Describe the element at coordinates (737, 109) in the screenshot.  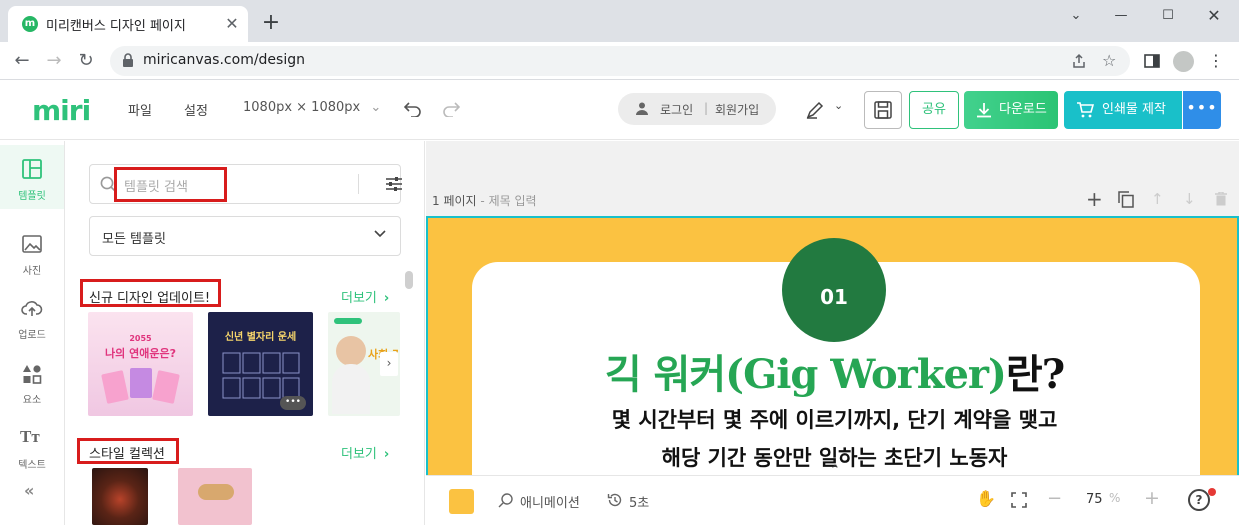
I see `signup-link: 회원가입` at that location.